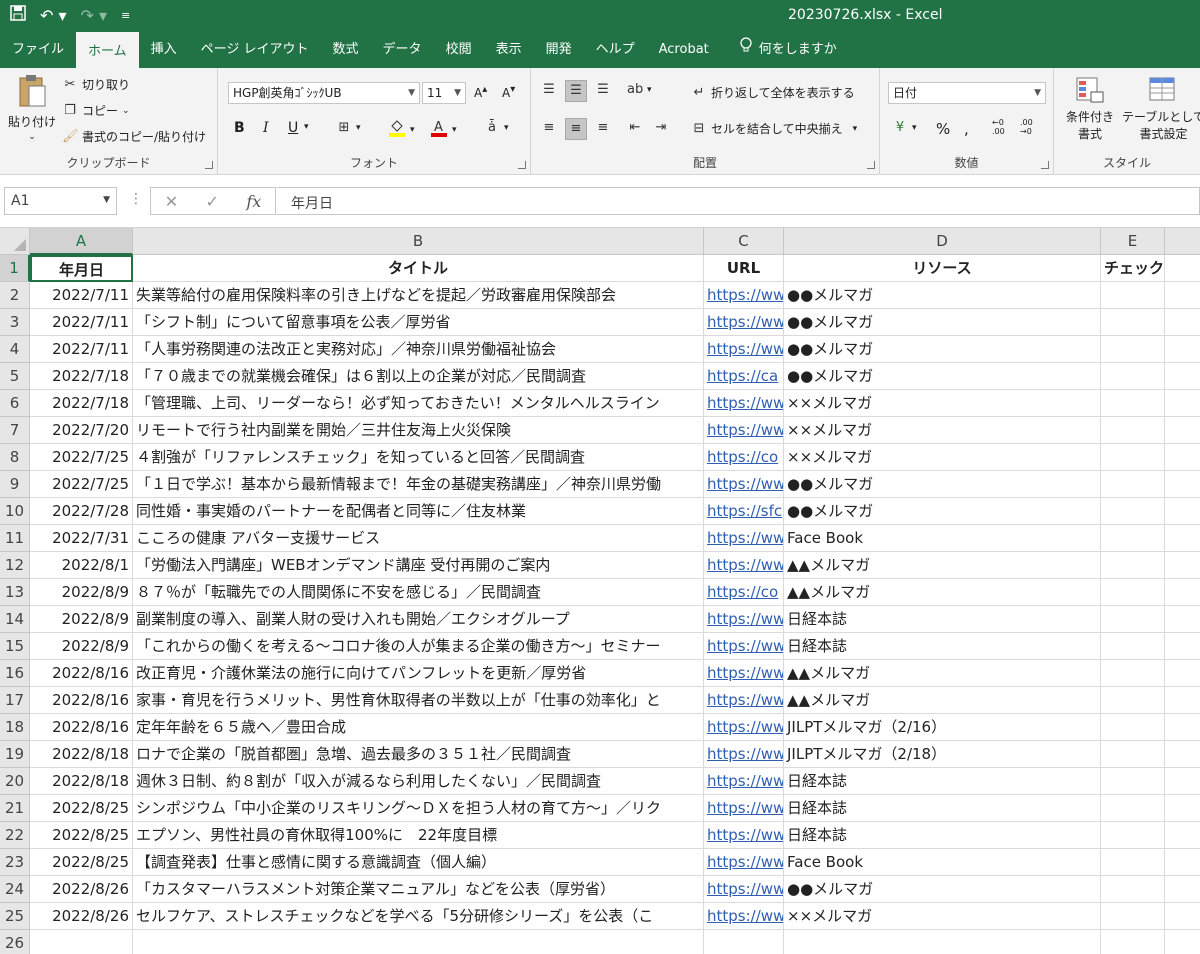  What do you see at coordinates (942, 538) in the screenshot?
I see `resource-cell: Face Book` at bounding box center [942, 538].